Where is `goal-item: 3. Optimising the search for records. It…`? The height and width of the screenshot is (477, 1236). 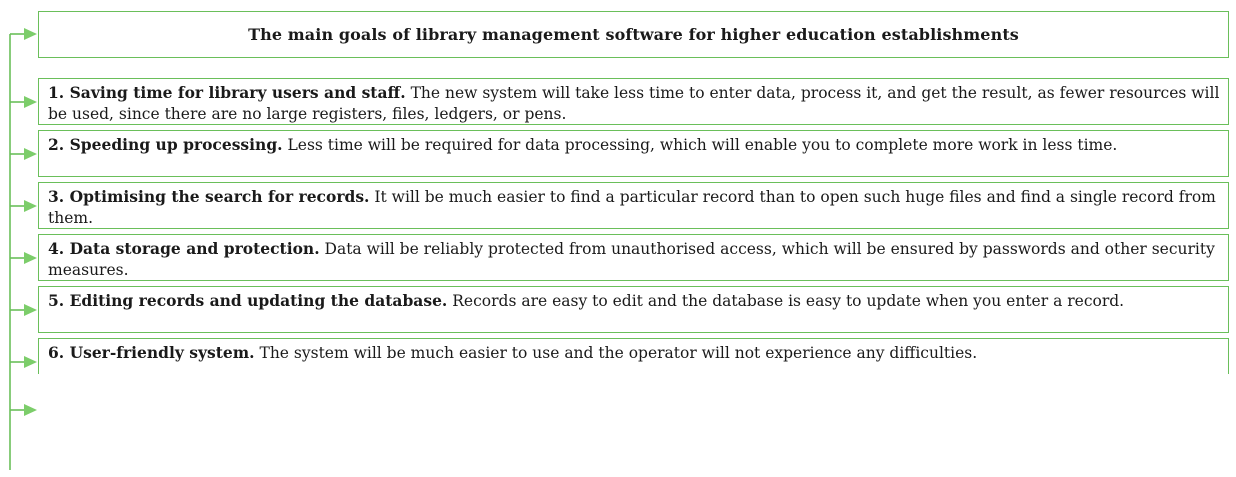
goal-item: 3. Optimising the search for records. It… is located at coordinates (633, 205).